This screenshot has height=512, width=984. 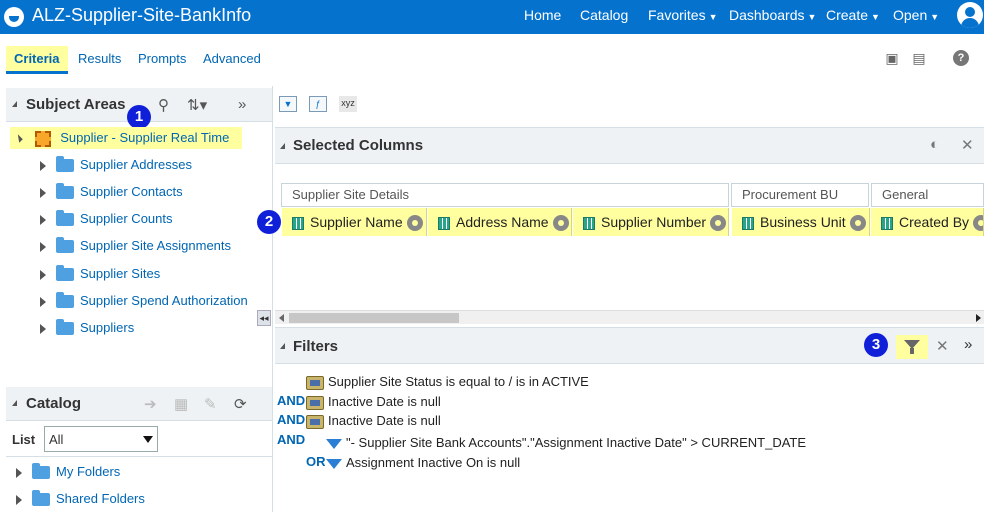 What do you see at coordinates (315, 382) in the screenshot?
I see `filter-column-icon` at bounding box center [315, 382].